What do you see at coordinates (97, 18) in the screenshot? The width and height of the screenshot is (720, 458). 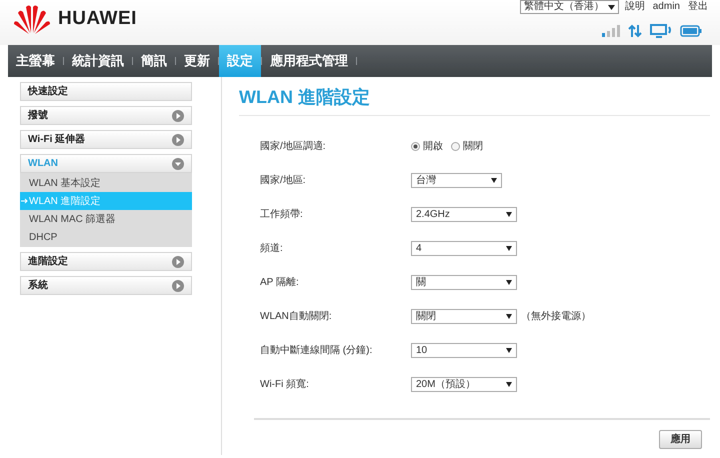 I see `brand-name: HUAWEI` at bounding box center [97, 18].